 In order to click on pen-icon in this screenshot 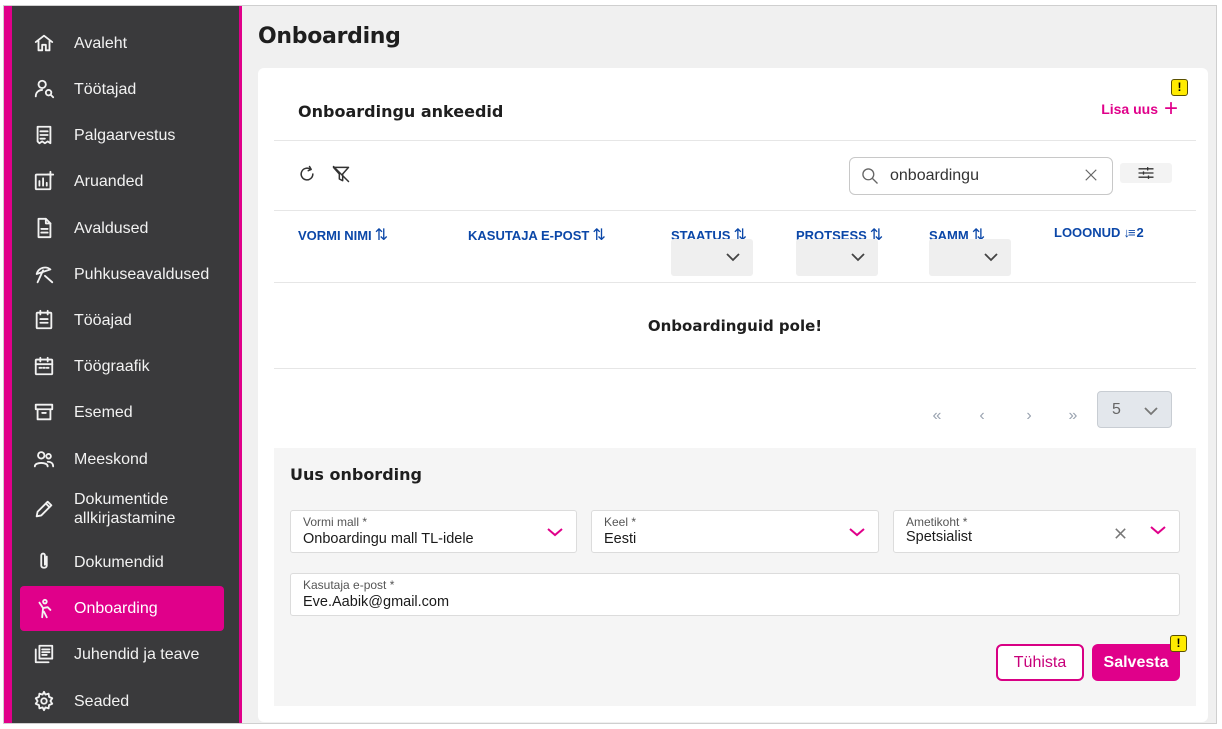, I will do `click(44, 509)`.